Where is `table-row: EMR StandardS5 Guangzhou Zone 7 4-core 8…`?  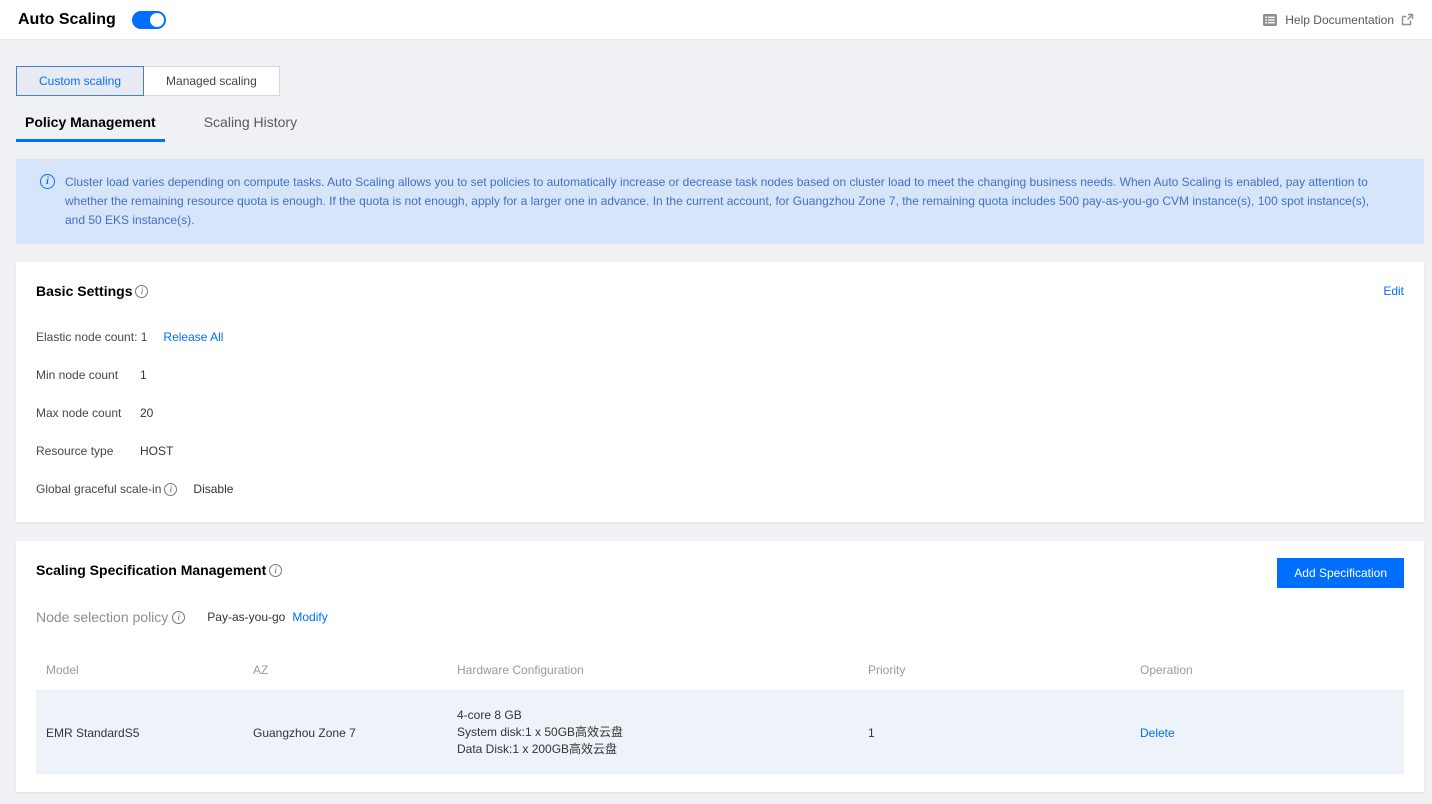 table-row: EMR StandardS5 Guangzhou Zone 7 4-core 8… is located at coordinates (720, 732).